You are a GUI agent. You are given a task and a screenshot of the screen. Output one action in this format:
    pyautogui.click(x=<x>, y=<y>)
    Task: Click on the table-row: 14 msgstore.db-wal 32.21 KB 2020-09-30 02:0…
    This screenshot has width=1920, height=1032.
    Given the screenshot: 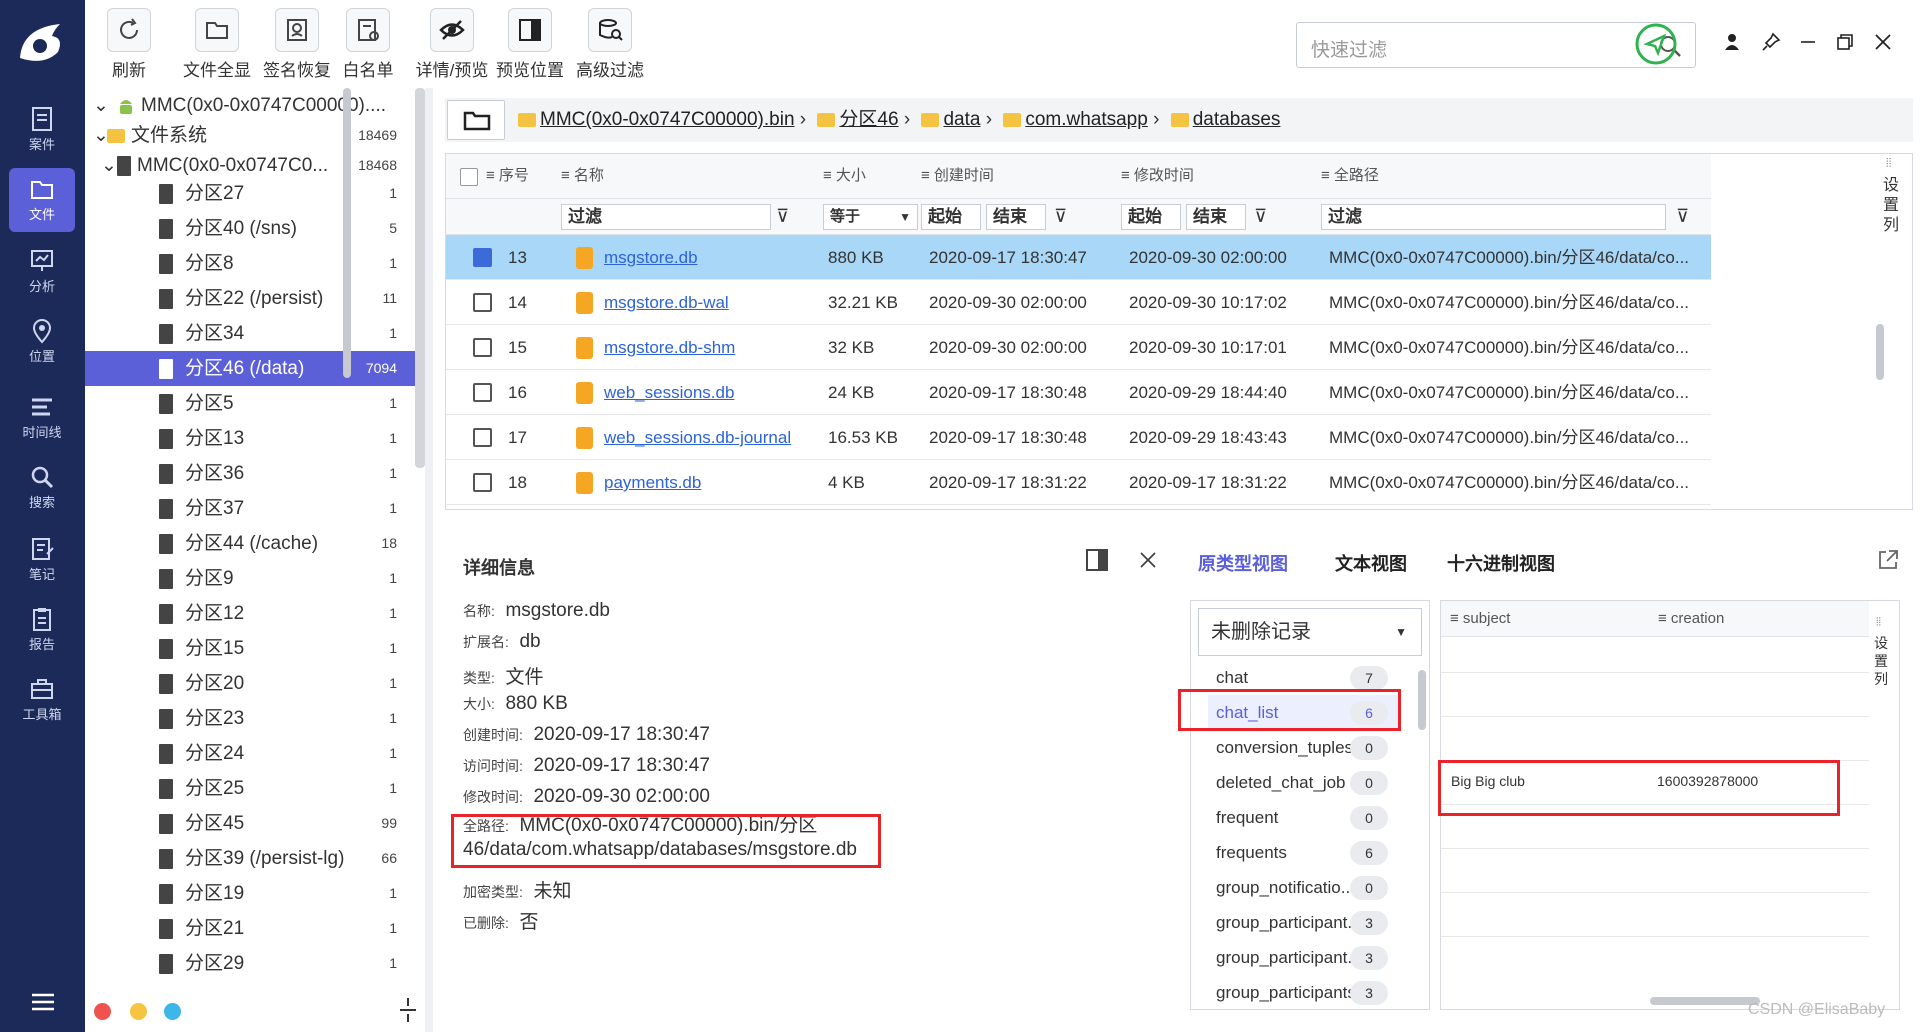 What is the action you would take?
    pyautogui.click(x=1078, y=302)
    